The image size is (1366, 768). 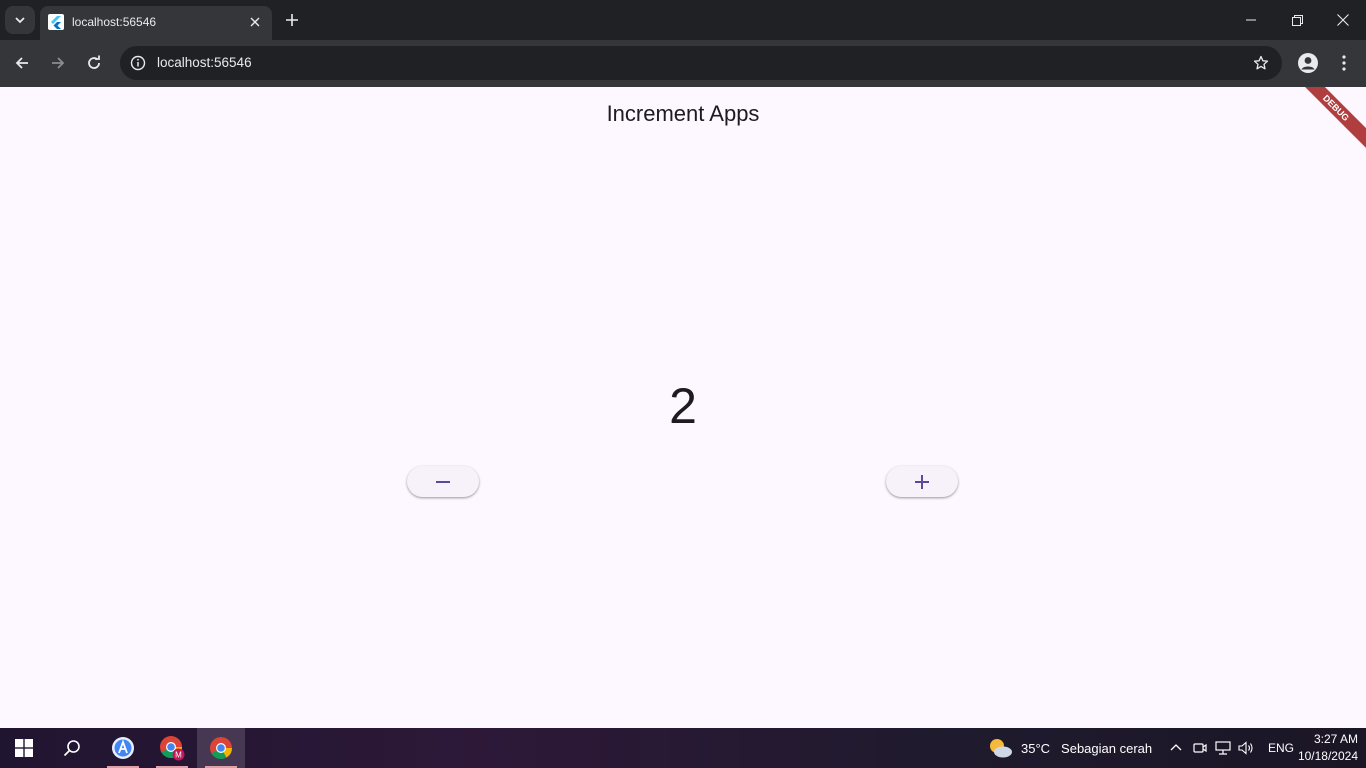 I want to click on browser-tab-strip: localhost:56546, so click(x=683, y=20).